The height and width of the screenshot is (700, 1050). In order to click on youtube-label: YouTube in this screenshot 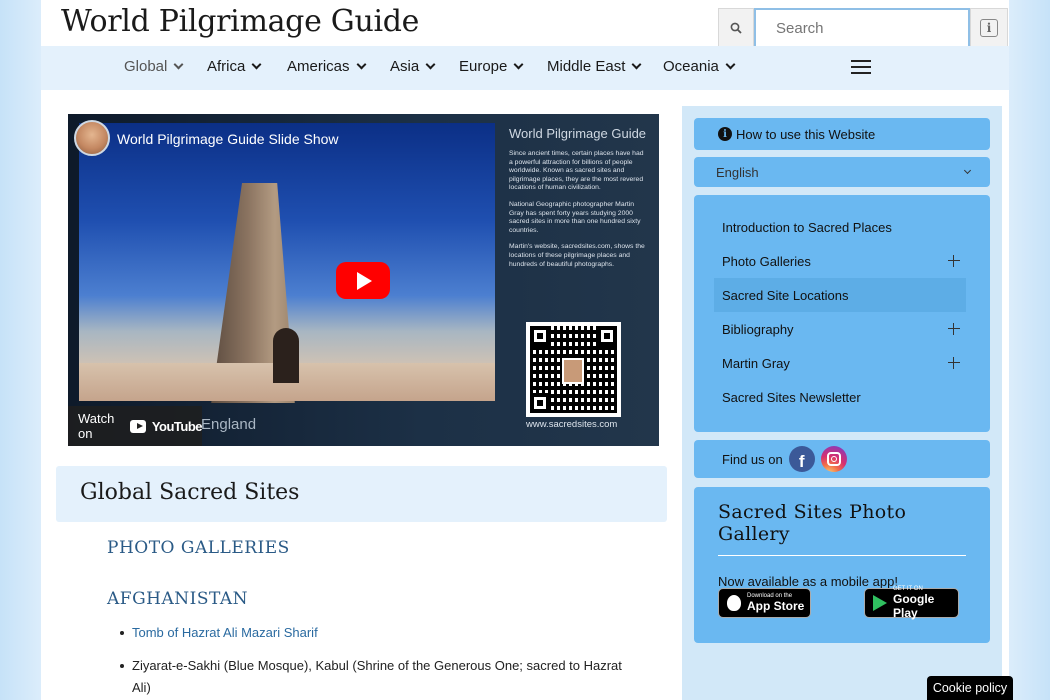, I will do `click(177, 426)`.